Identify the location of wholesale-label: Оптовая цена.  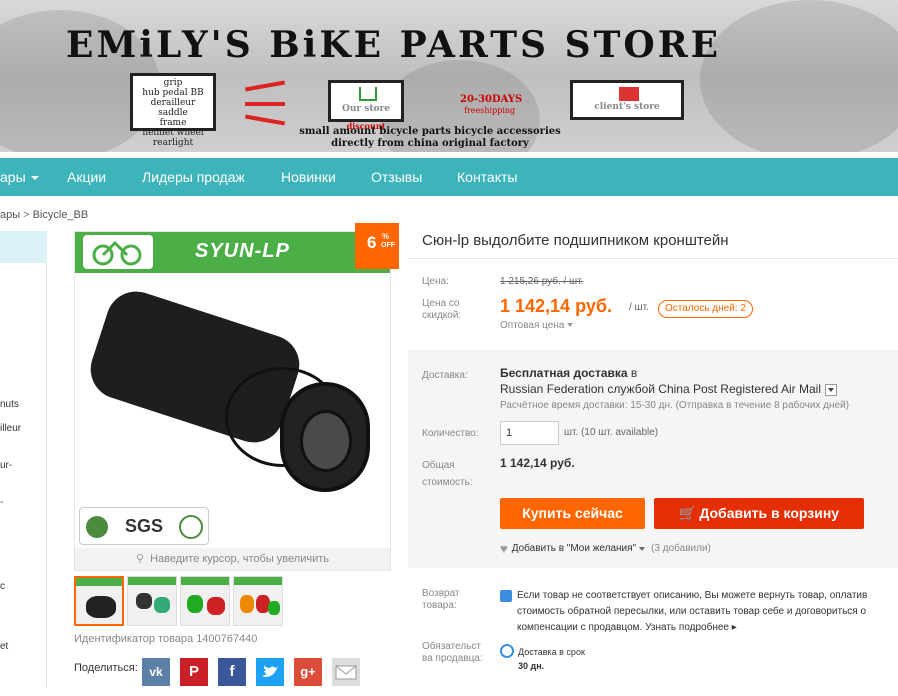
(532, 325).